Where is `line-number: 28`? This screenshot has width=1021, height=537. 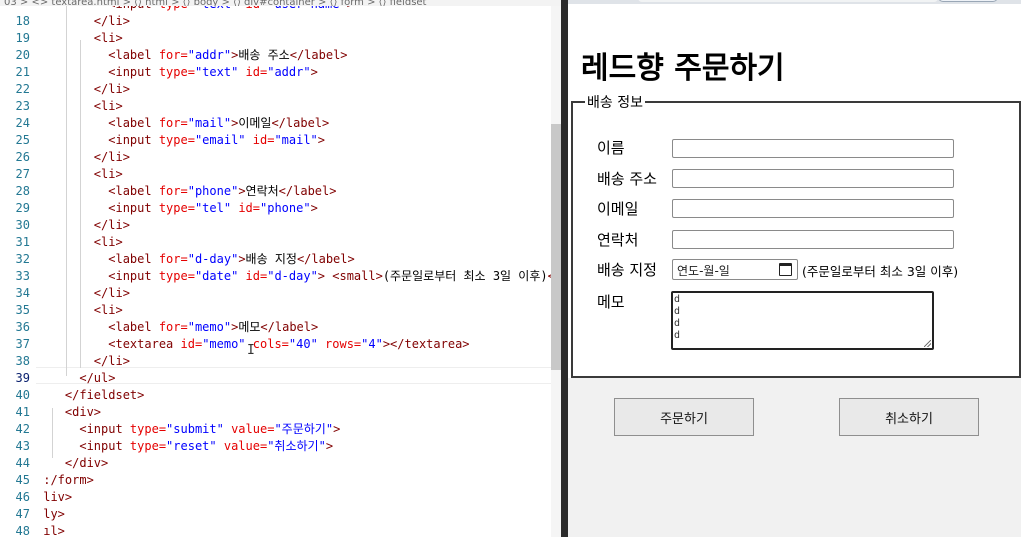 line-number: 28 is located at coordinates (22, 191).